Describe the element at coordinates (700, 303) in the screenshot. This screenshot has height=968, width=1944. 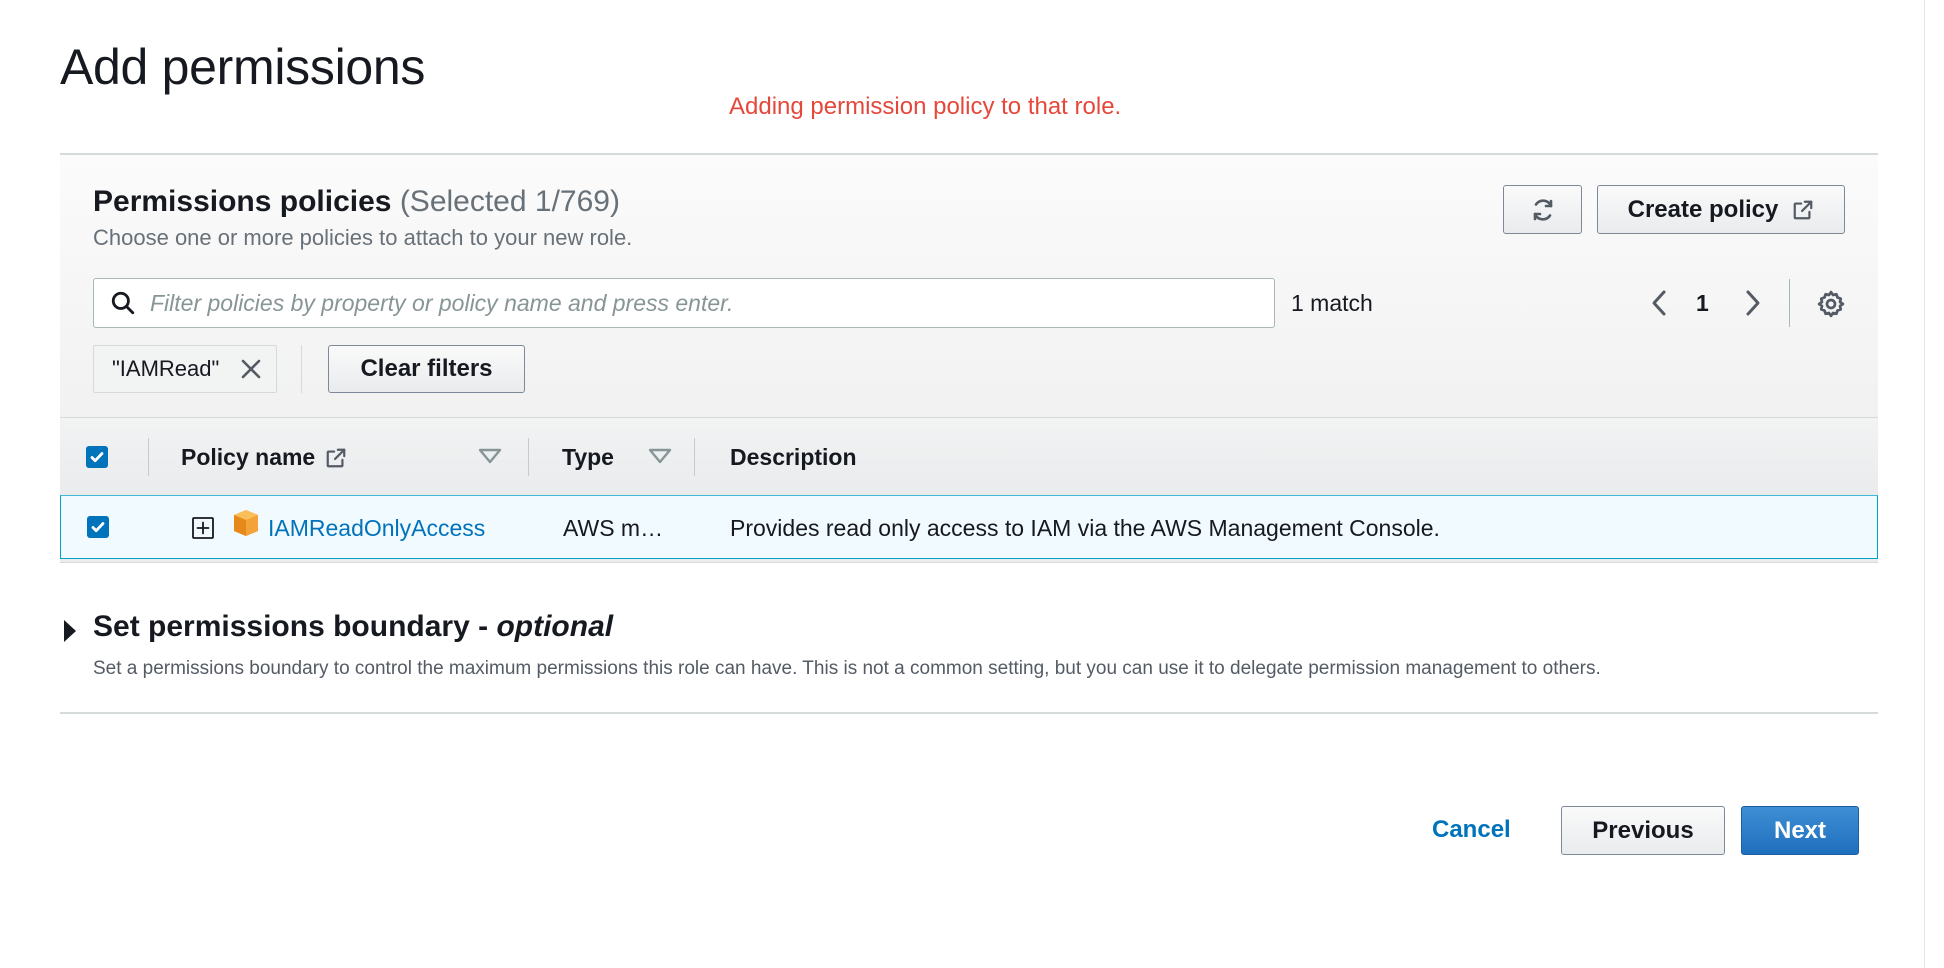
I see `search-input` at that location.